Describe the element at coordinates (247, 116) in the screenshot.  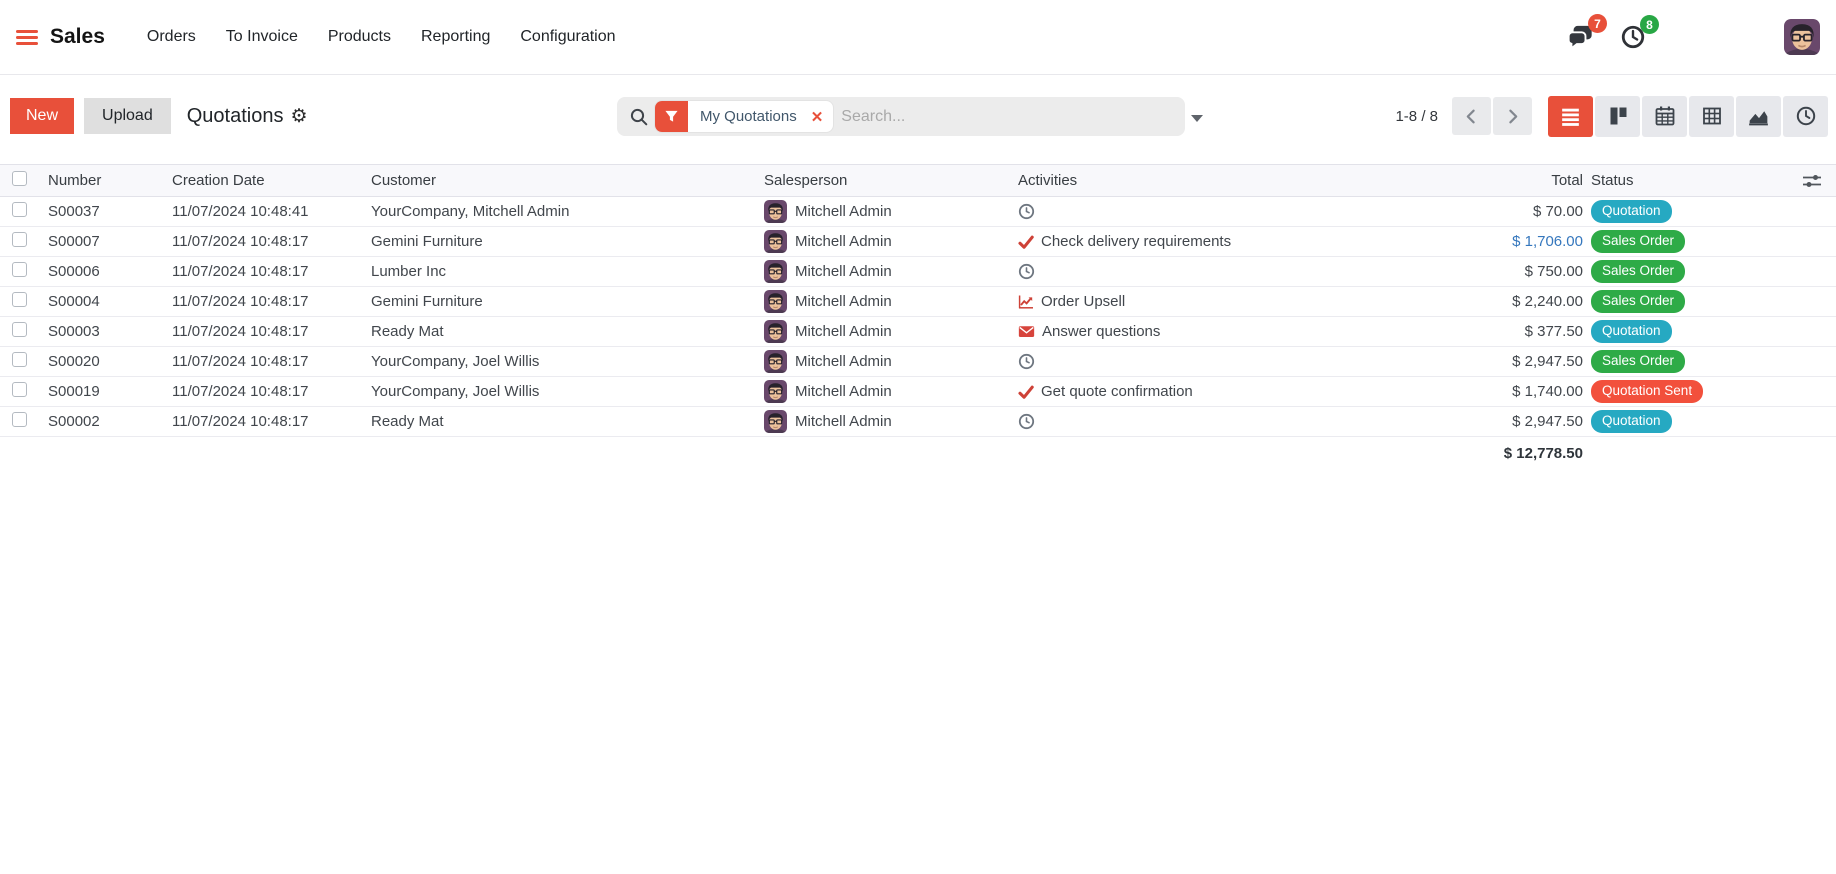
I see `breadcrumb: Quotations ⚙` at that location.